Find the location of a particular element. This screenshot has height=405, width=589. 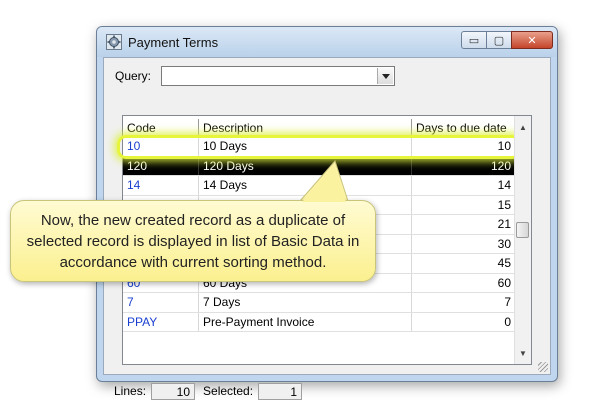

scroll-down-arrow: ▼ is located at coordinates (523, 353).